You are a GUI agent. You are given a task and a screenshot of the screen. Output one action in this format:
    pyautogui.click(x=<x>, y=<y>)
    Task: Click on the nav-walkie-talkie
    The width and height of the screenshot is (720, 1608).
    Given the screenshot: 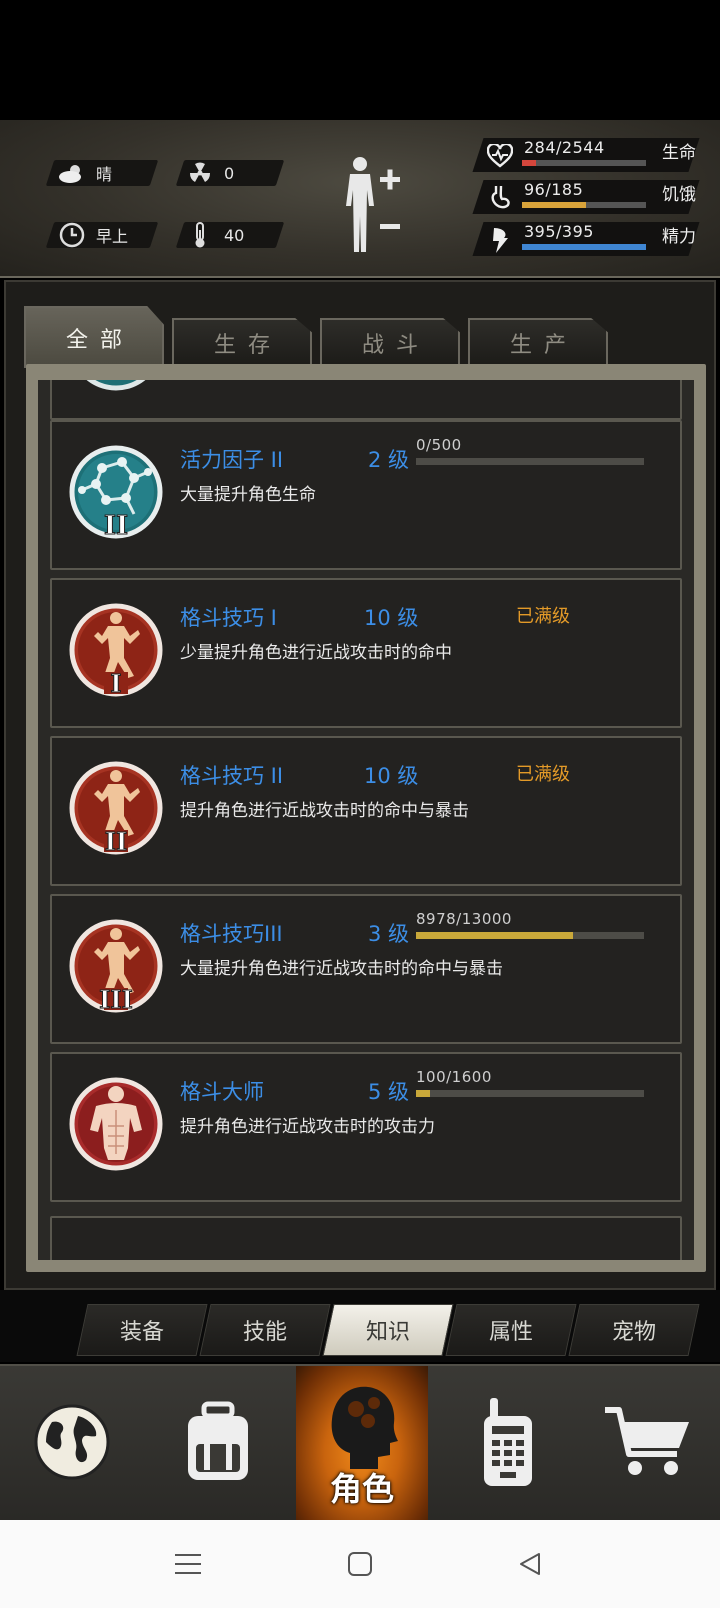 What is the action you would take?
    pyautogui.click(x=508, y=1444)
    